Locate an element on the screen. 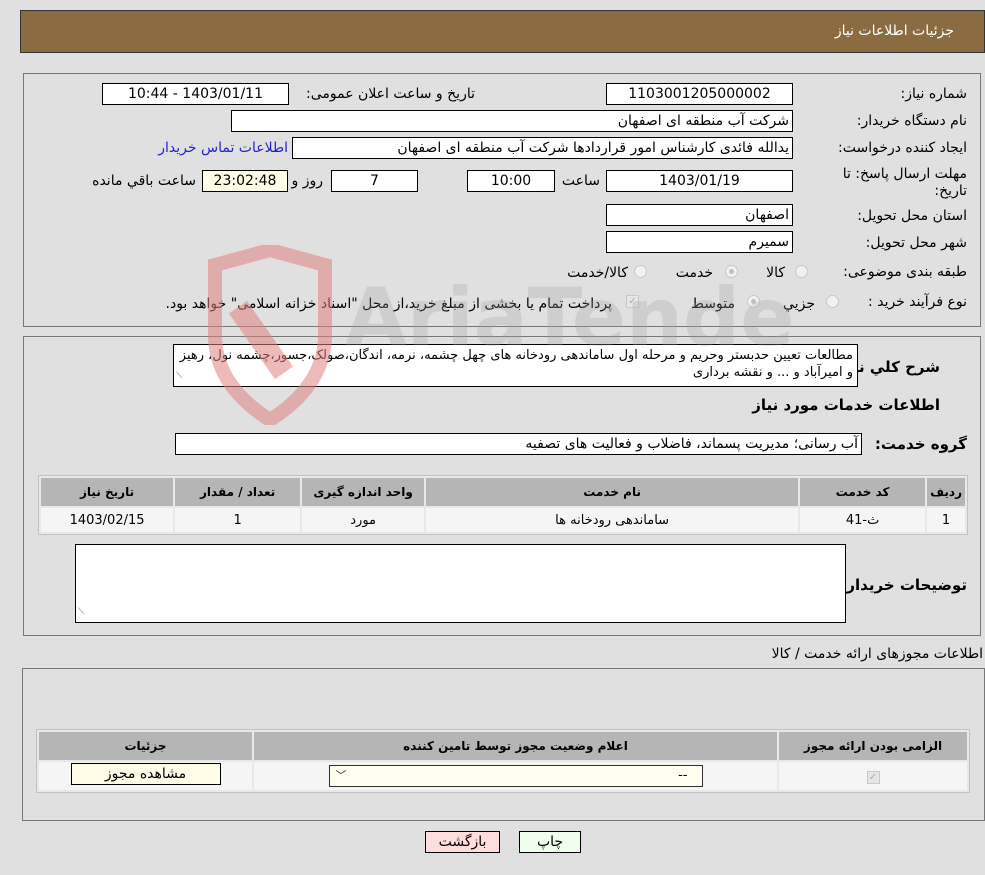 This screenshot has width=985, height=875. requester-label: ایجاد کننده درخواست: is located at coordinates (902, 148).